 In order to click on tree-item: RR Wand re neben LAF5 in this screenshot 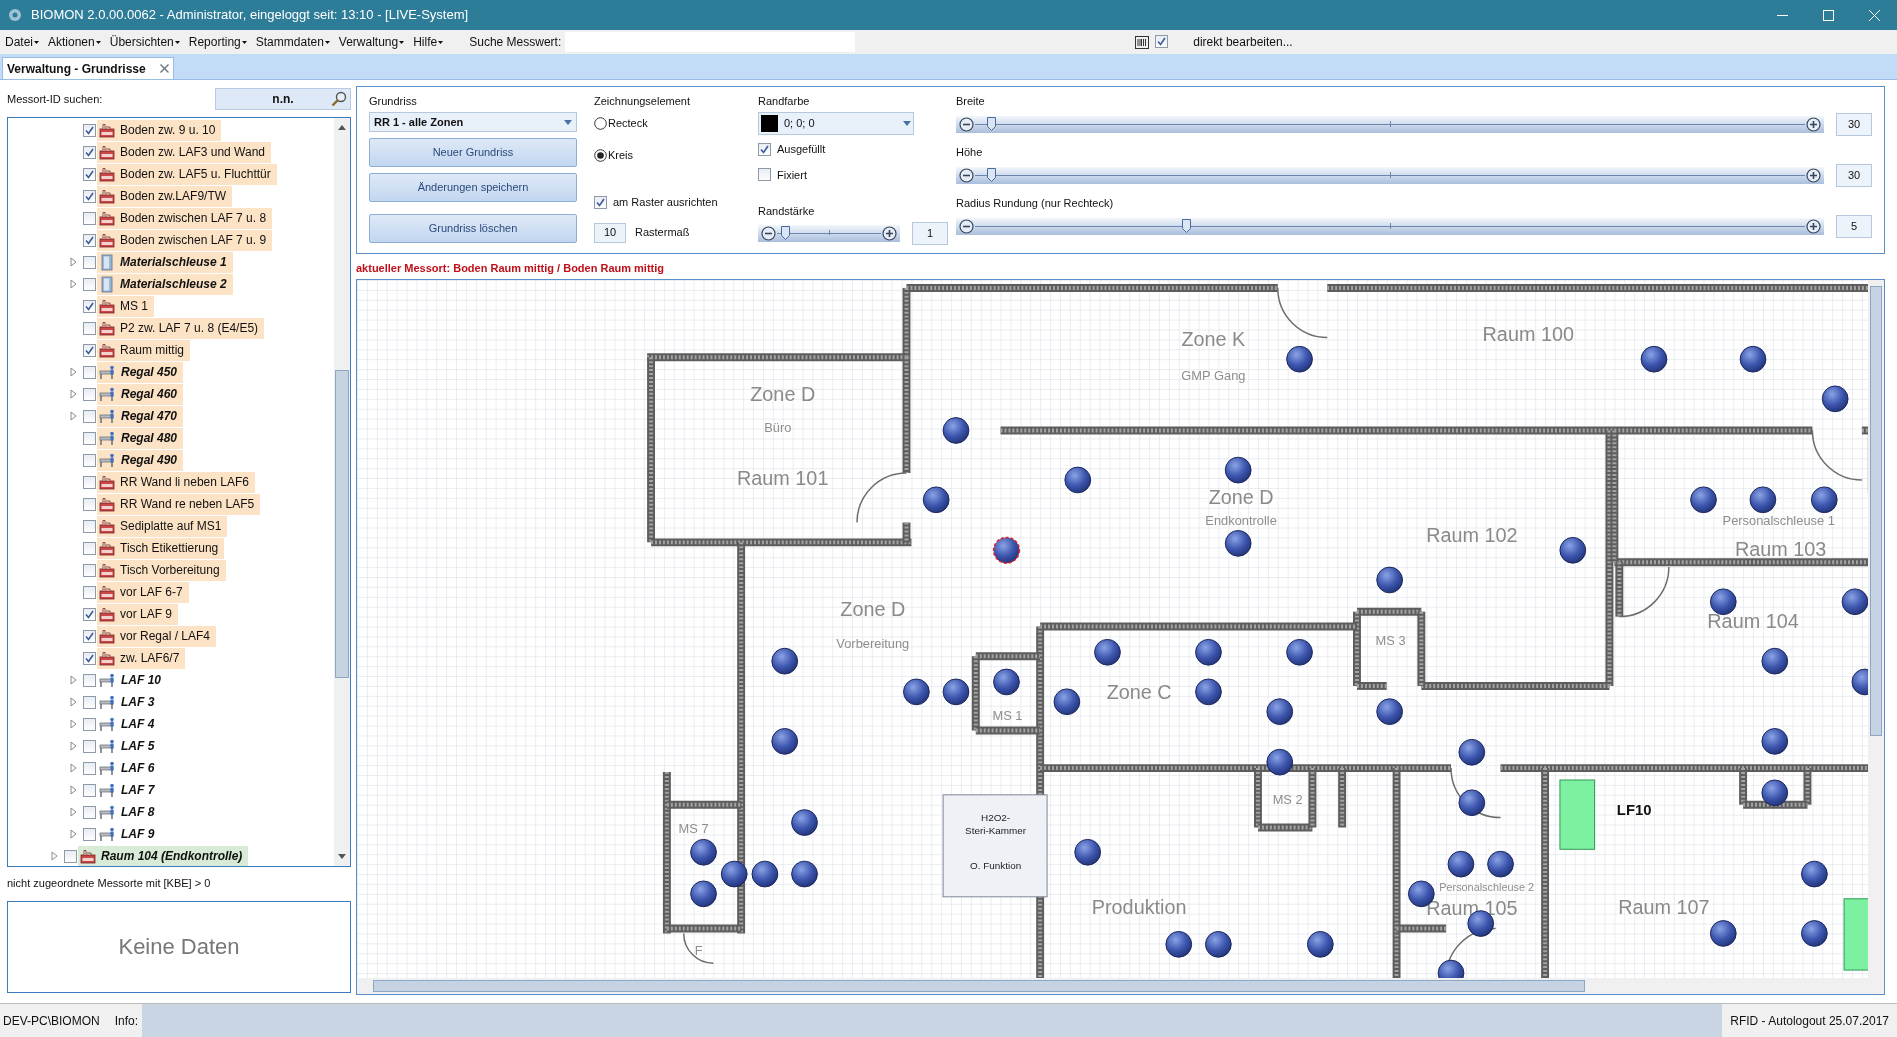, I will do `click(179, 504)`.